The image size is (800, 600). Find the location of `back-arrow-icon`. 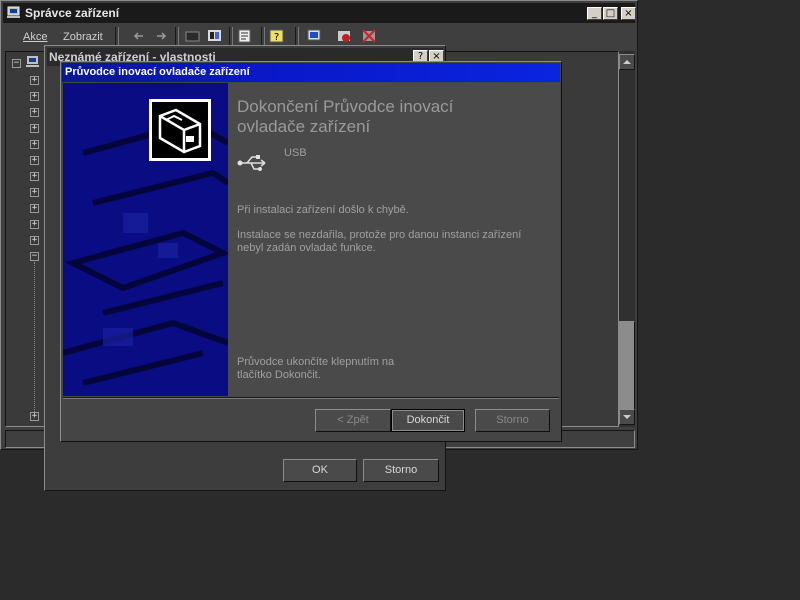

back-arrow-icon is located at coordinates (139, 36).